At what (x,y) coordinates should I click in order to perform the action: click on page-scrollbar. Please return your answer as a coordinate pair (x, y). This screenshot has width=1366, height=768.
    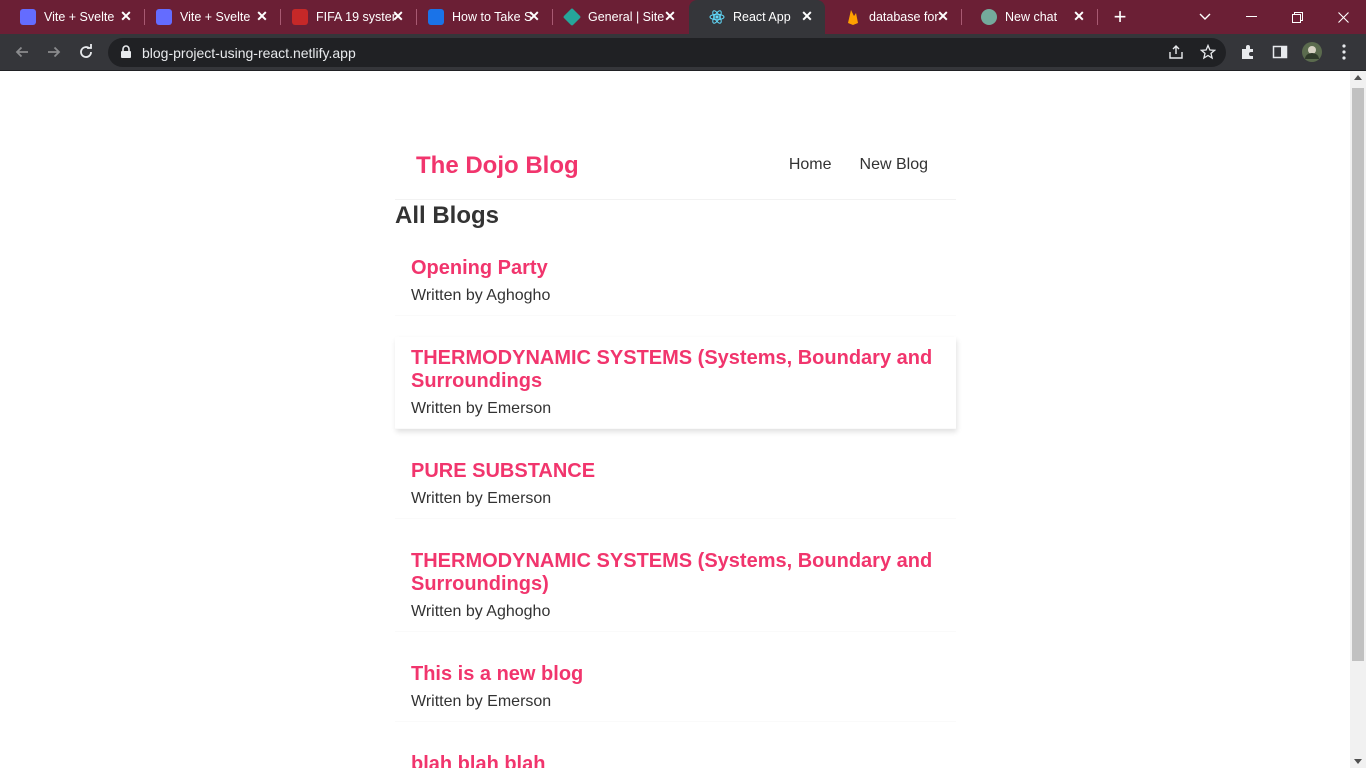
    Looking at the image, I should click on (1358, 419).